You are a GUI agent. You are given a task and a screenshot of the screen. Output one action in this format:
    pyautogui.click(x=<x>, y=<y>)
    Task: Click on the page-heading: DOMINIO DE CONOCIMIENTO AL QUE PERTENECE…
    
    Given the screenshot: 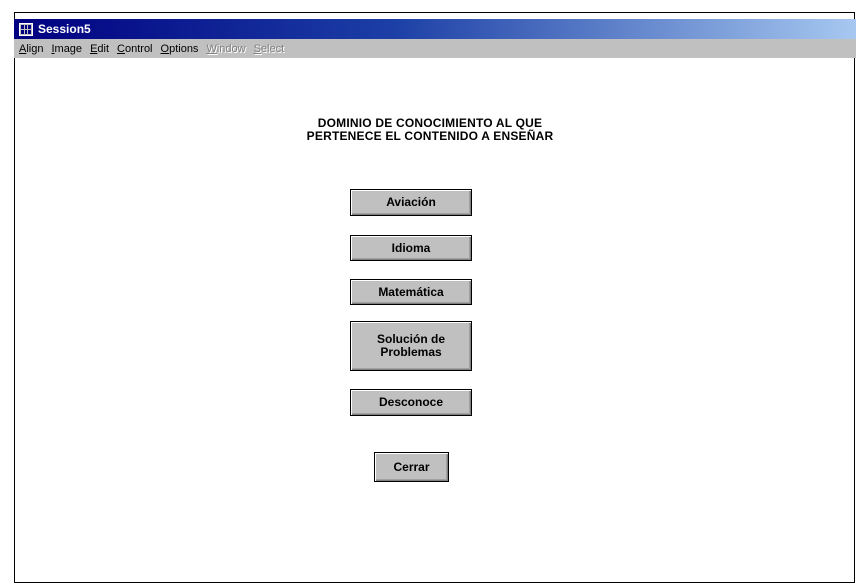 What is the action you would take?
    pyautogui.click(x=430, y=130)
    